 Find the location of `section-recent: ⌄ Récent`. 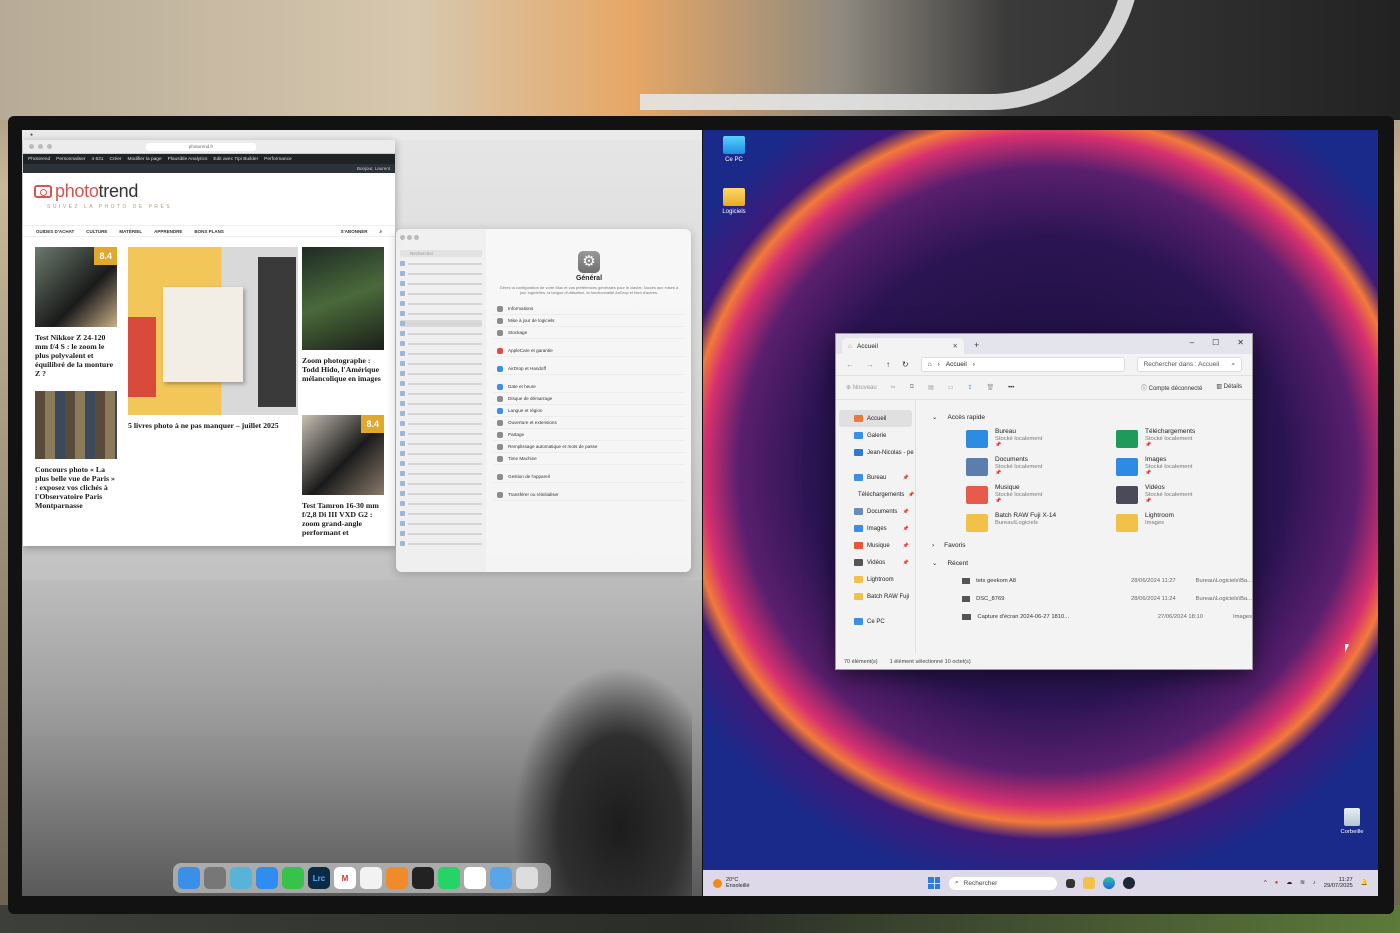

section-recent: ⌄ Récent is located at coordinates (1092, 563).